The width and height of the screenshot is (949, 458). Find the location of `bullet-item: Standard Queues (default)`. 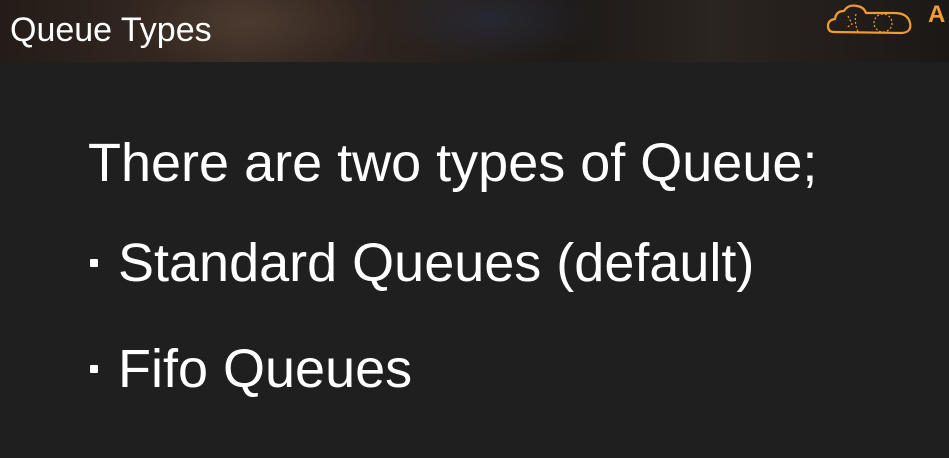

bullet-item: Standard Queues (default) is located at coordinates (421, 263).